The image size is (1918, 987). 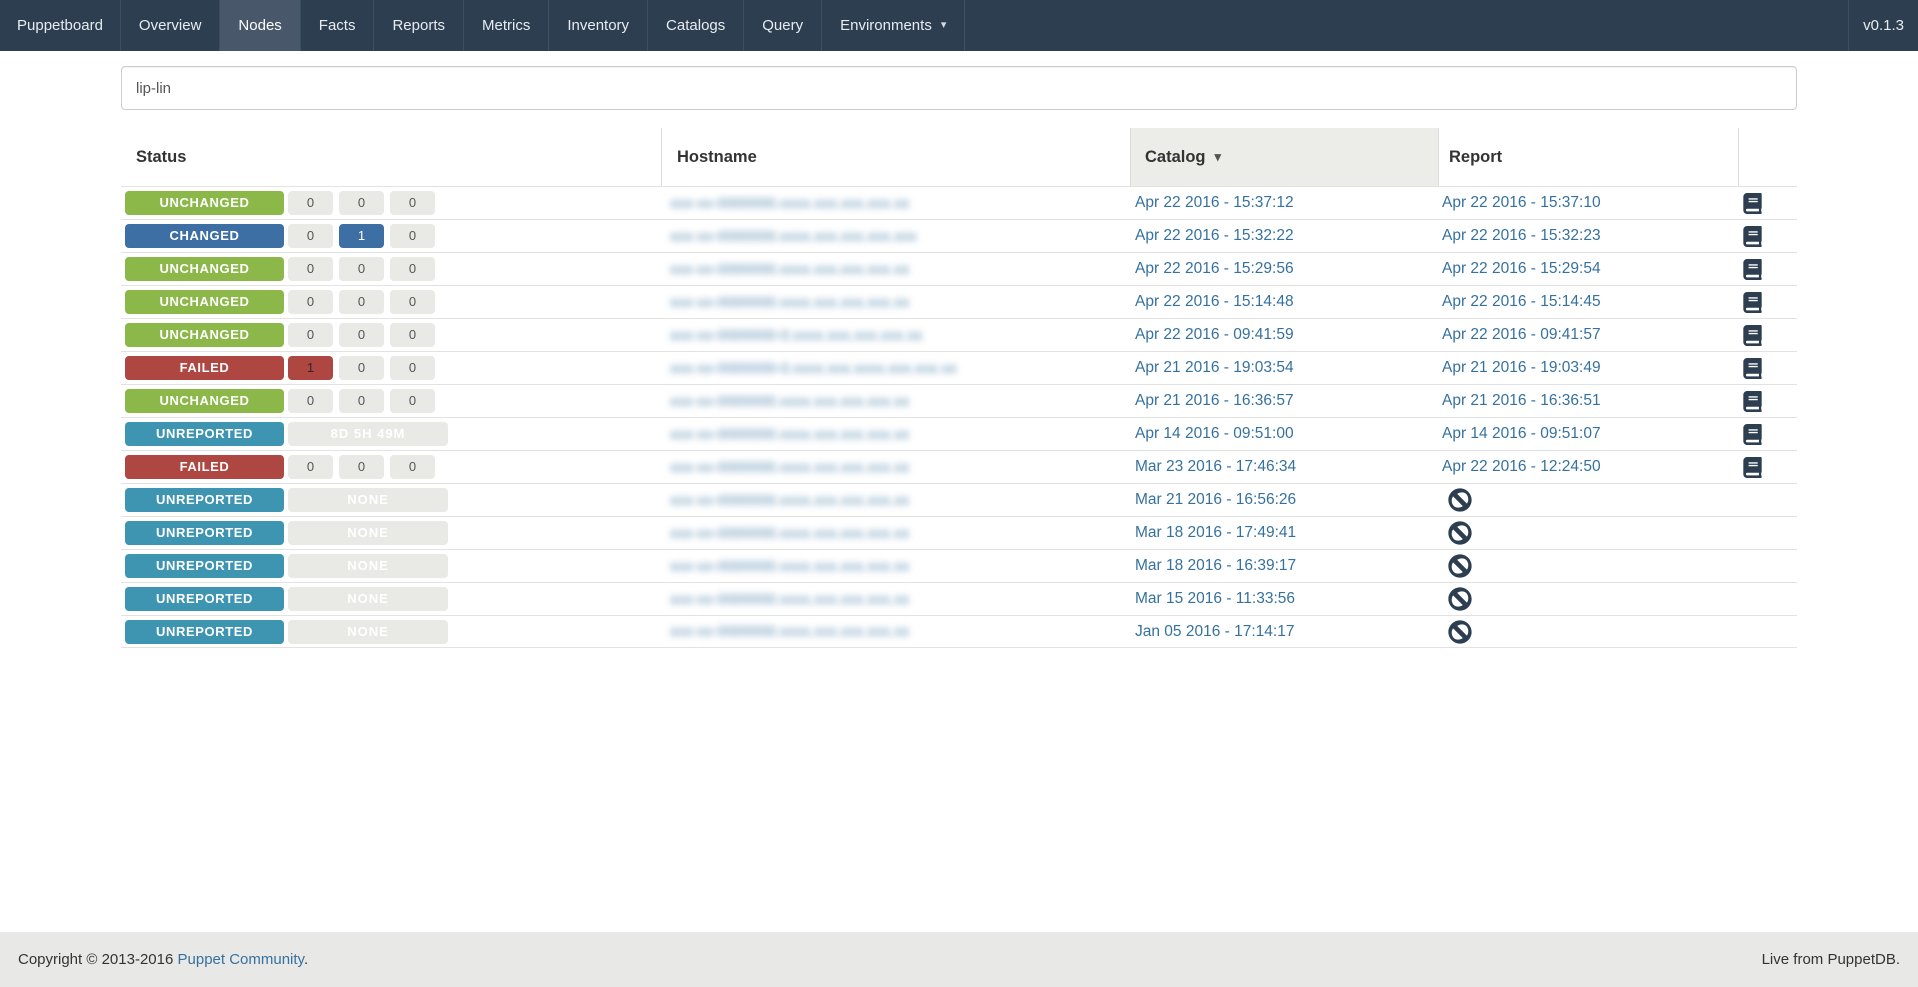 What do you see at coordinates (361, 467) in the screenshot?
I see `count-boxes: 000` at bounding box center [361, 467].